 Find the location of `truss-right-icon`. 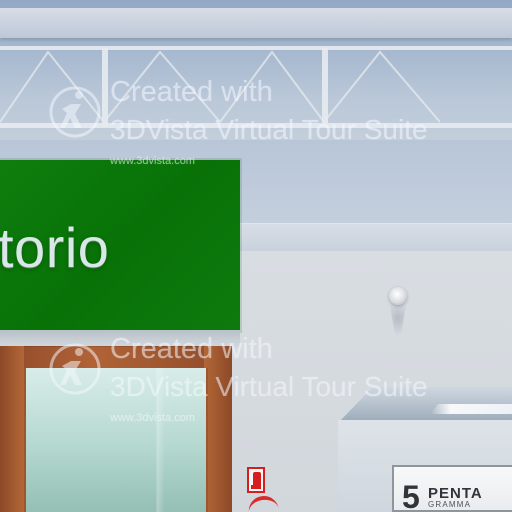

truss-right-icon is located at coordinates (330, 87).